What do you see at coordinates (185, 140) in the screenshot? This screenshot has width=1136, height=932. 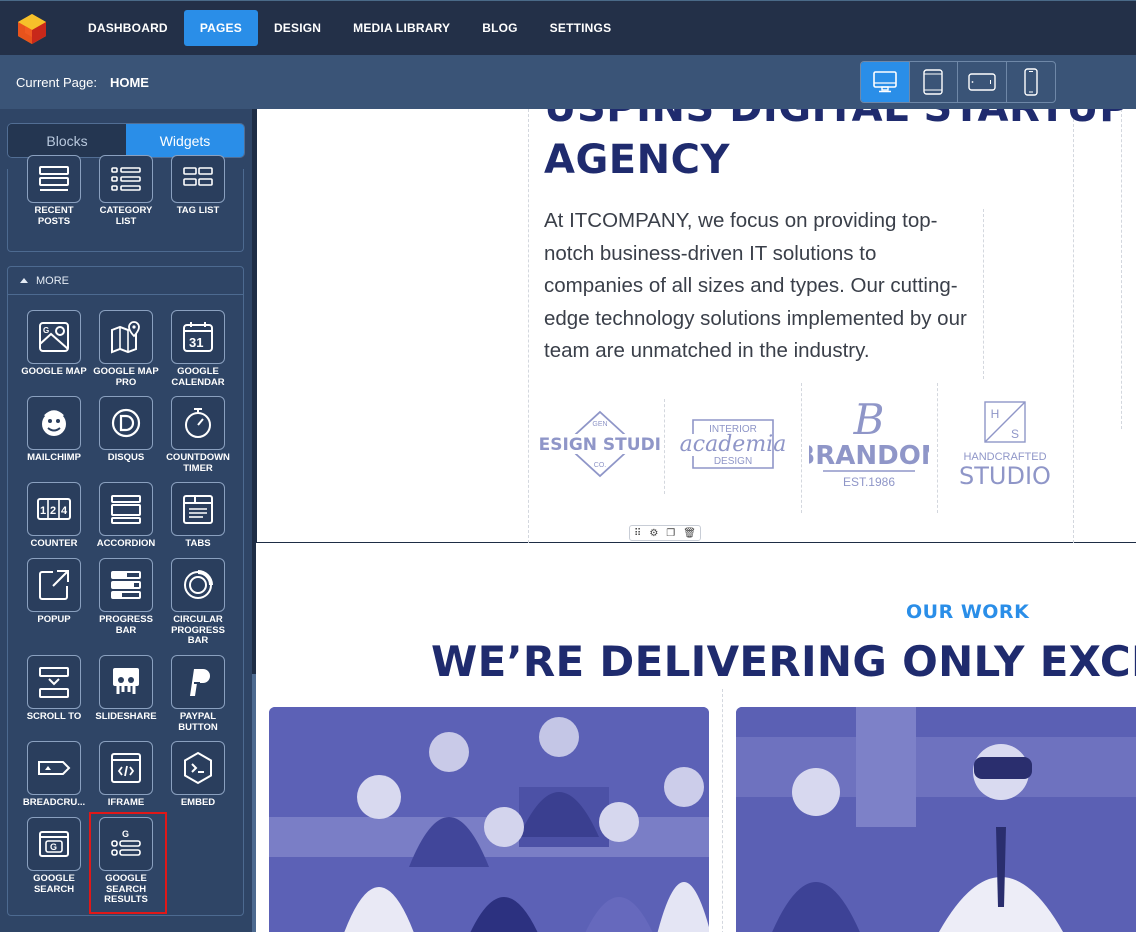 I see `tab-widgets: Widgets` at bounding box center [185, 140].